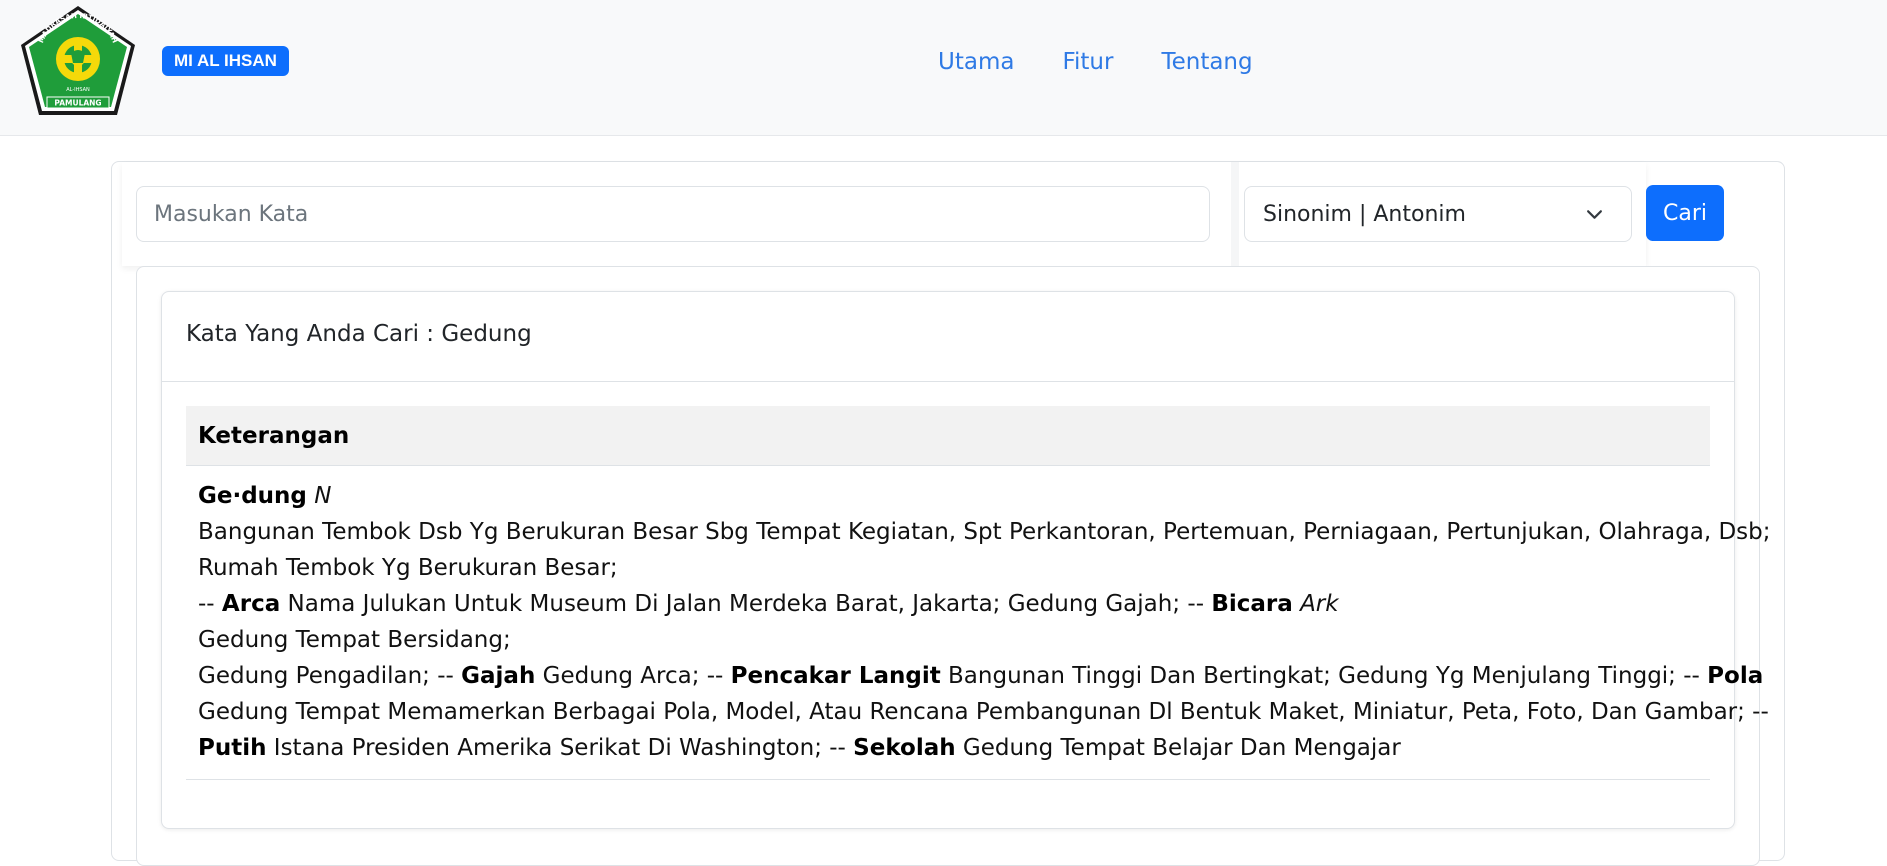 The width and height of the screenshot is (1887, 866). What do you see at coordinates (633, 676) in the screenshot?
I see `text-fragment: Gedung Arca; --` at bounding box center [633, 676].